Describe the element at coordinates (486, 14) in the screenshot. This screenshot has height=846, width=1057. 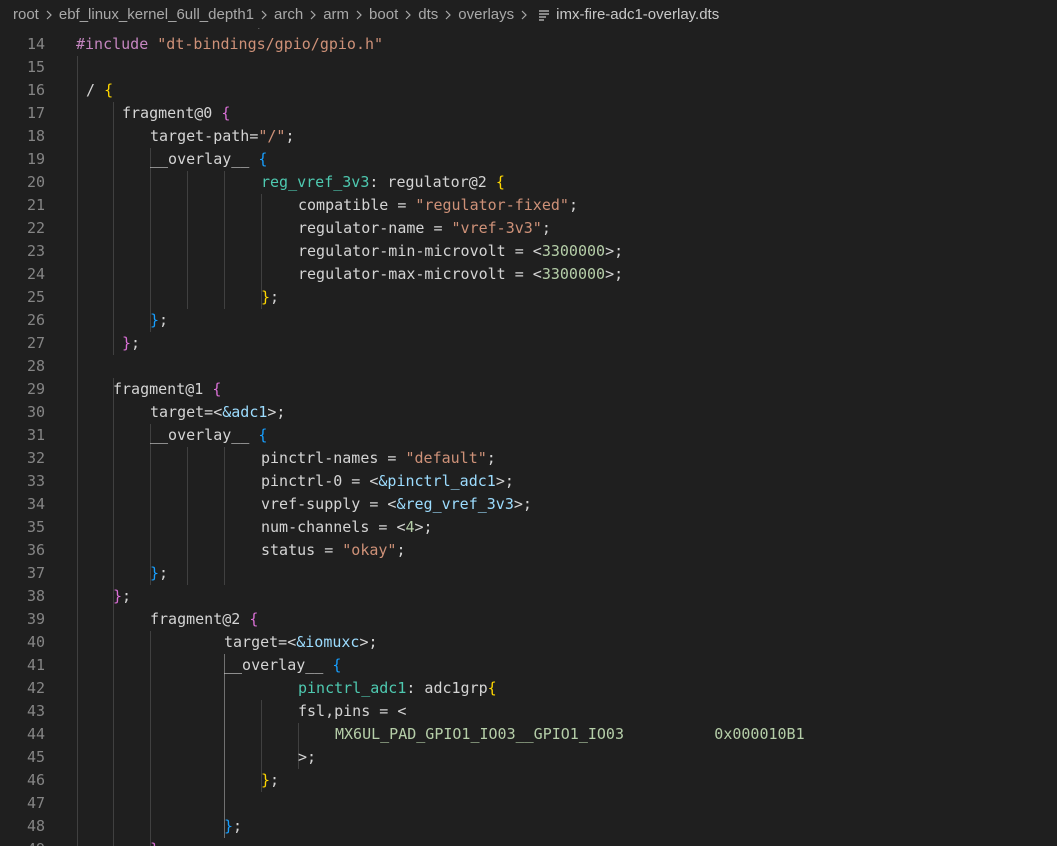
I see `breadcrumb-item-overlays: overlays` at that location.